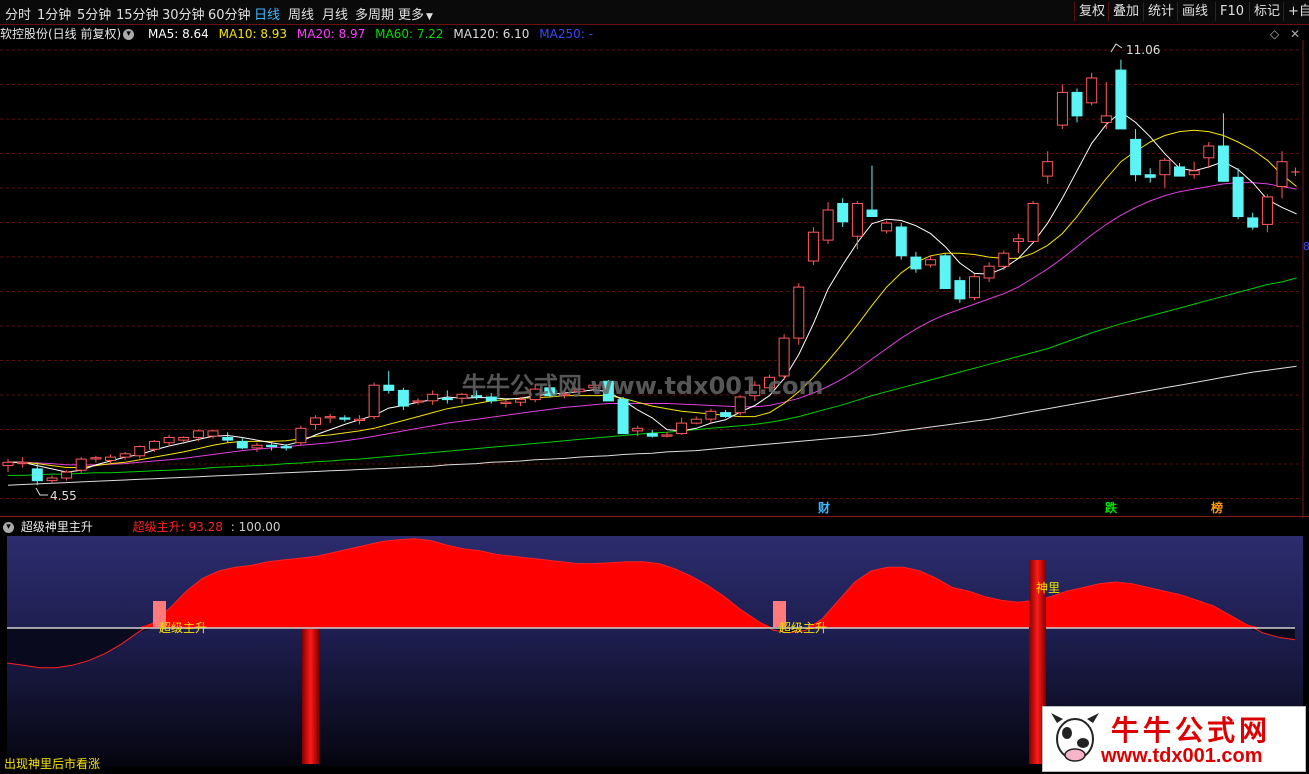 The width and height of the screenshot is (1309, 774). What do you see at coordinates (335, 13) in the screenshot?
I see `tab-monthly: 月线` at bounding box center [335, 13].